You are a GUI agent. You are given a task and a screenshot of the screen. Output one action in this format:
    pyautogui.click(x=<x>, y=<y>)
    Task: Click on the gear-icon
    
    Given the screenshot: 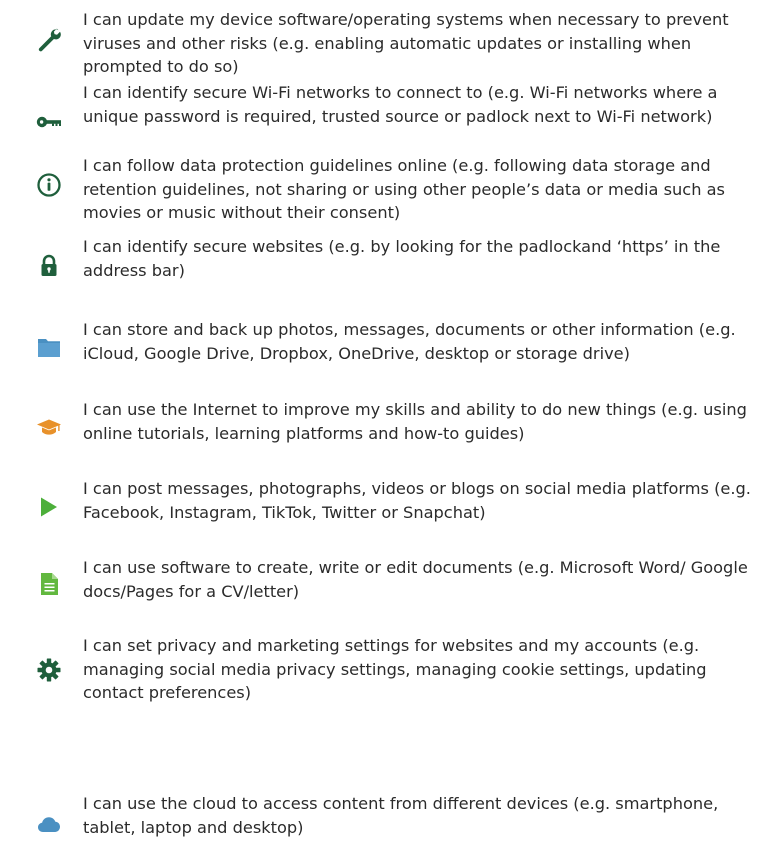 What is the action you would take?
    pyautogui.click(x=49, y=670)
    